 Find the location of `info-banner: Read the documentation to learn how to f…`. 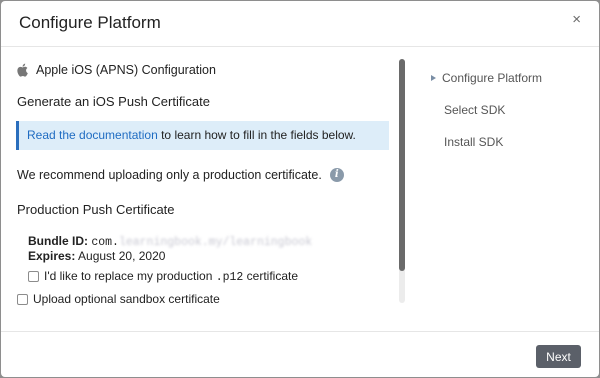

info-banner: Read the documentation to learn how to f… is located at coordinates (202, 135).